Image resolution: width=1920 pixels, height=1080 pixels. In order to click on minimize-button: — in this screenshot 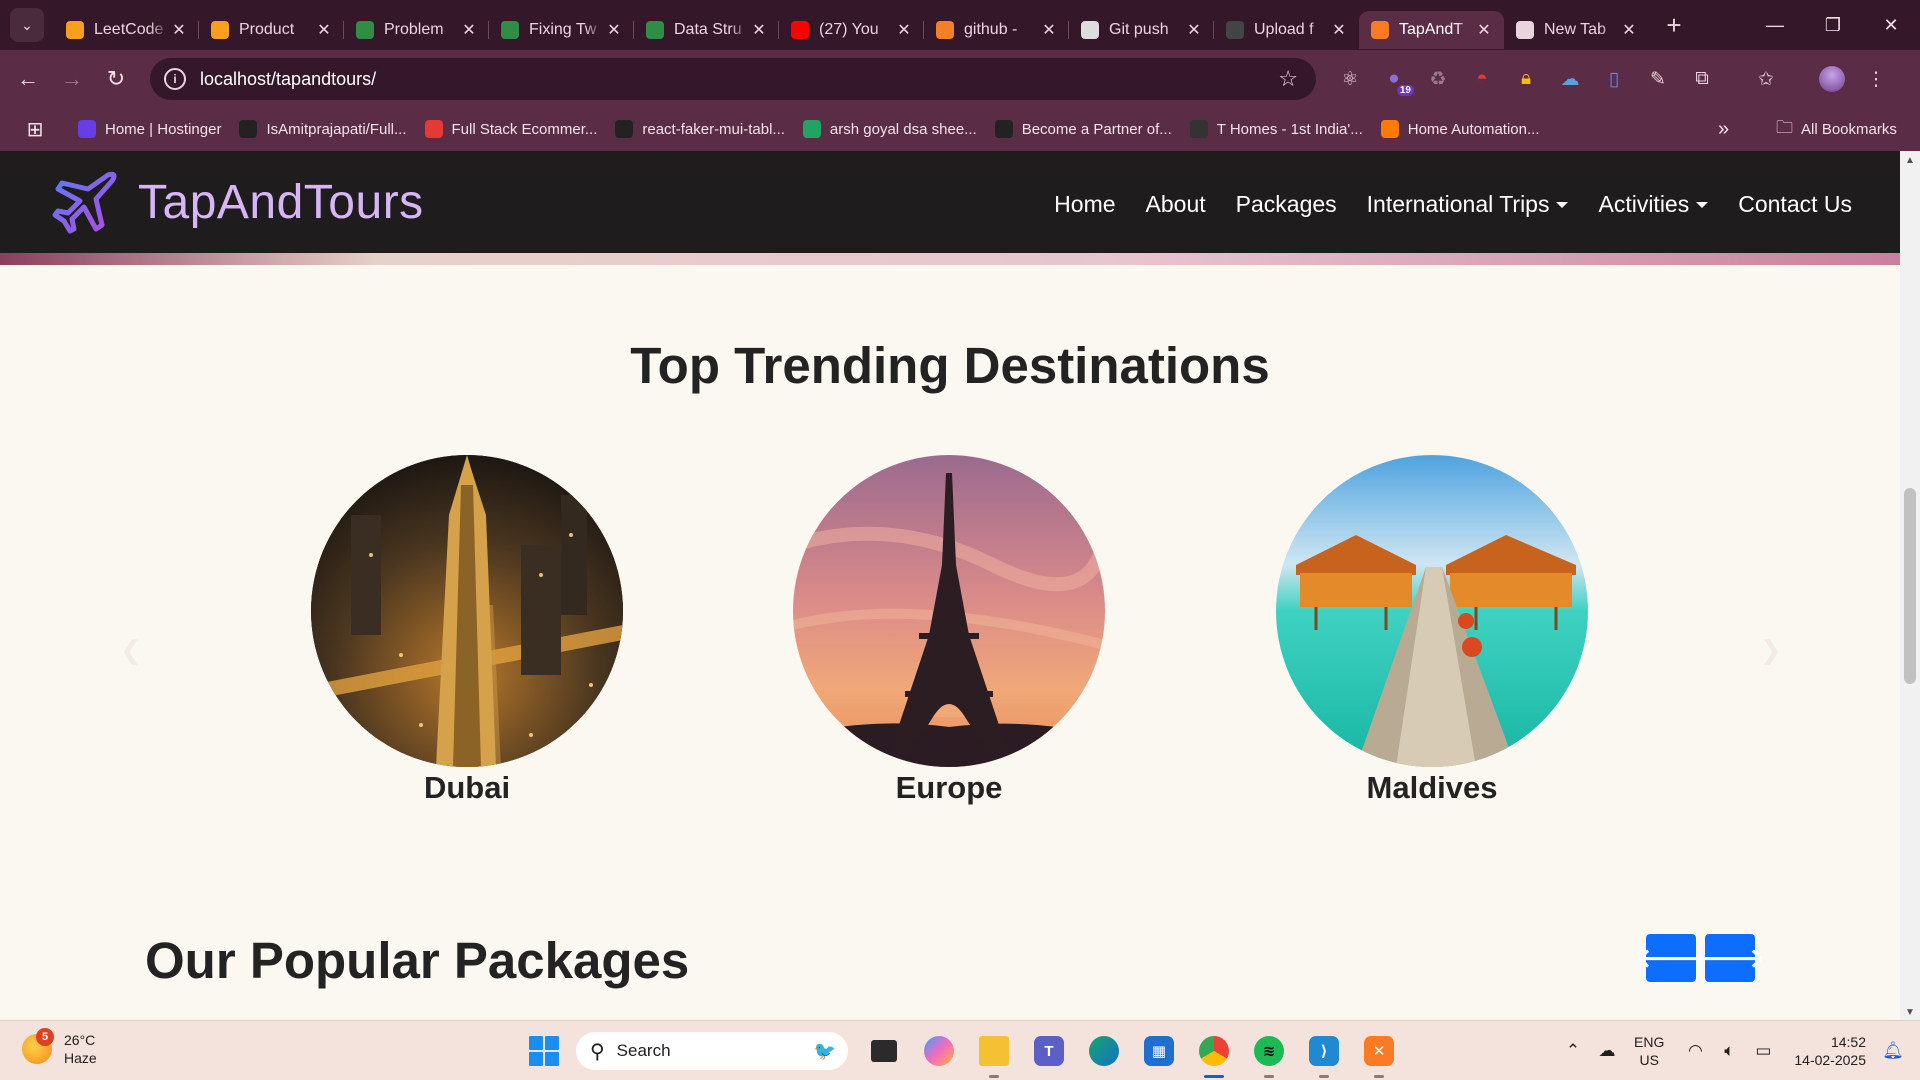, I will do `click(1775, 25)`.